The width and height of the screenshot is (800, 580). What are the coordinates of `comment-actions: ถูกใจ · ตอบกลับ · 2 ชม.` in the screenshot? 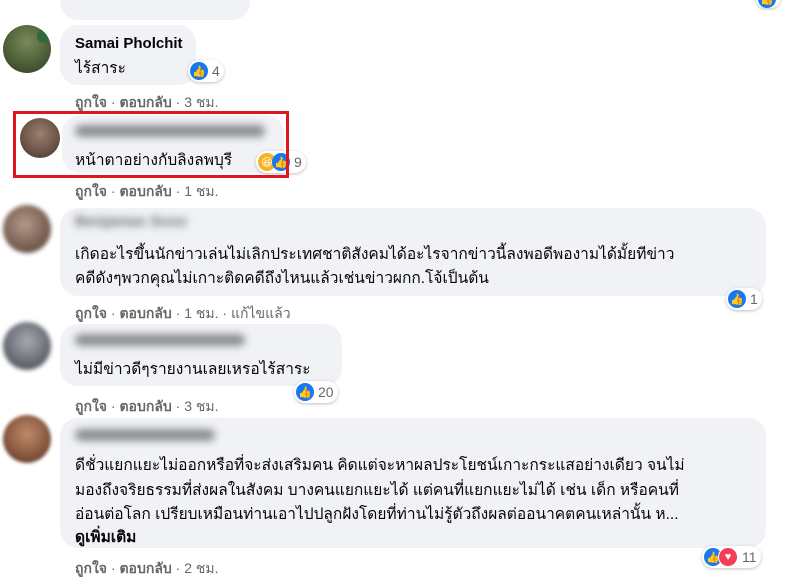 It's located at (147, 568).